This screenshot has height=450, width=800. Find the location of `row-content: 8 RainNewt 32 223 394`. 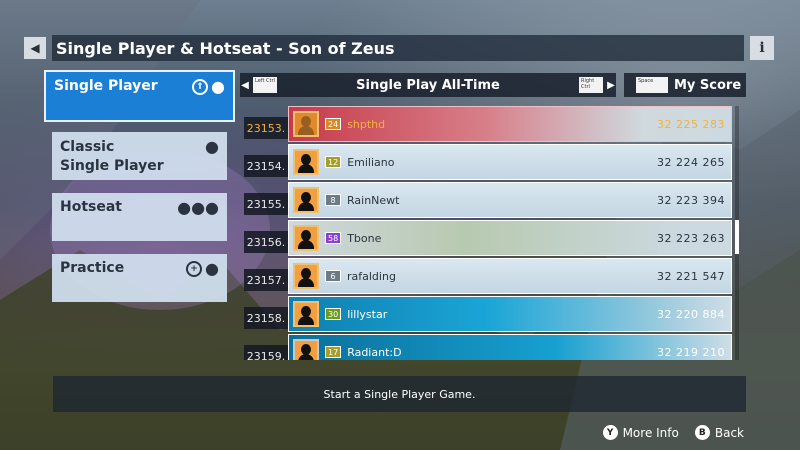

row-content: 8 RainNewt 32 223 394 is located at coordinates (510, 200).